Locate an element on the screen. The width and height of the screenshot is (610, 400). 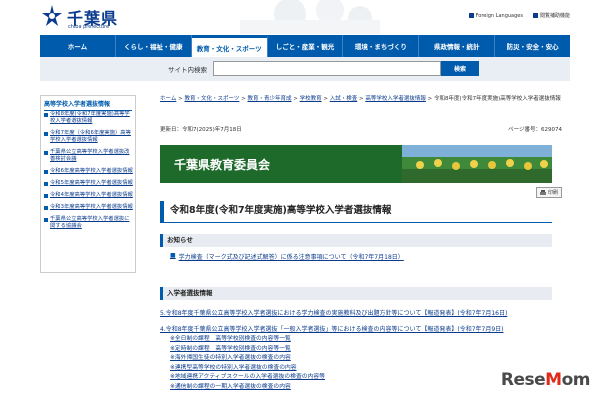
sidebar-item-label: 令和5年度高等学校入学者選抜情報 is located at coordinates (91, 183).